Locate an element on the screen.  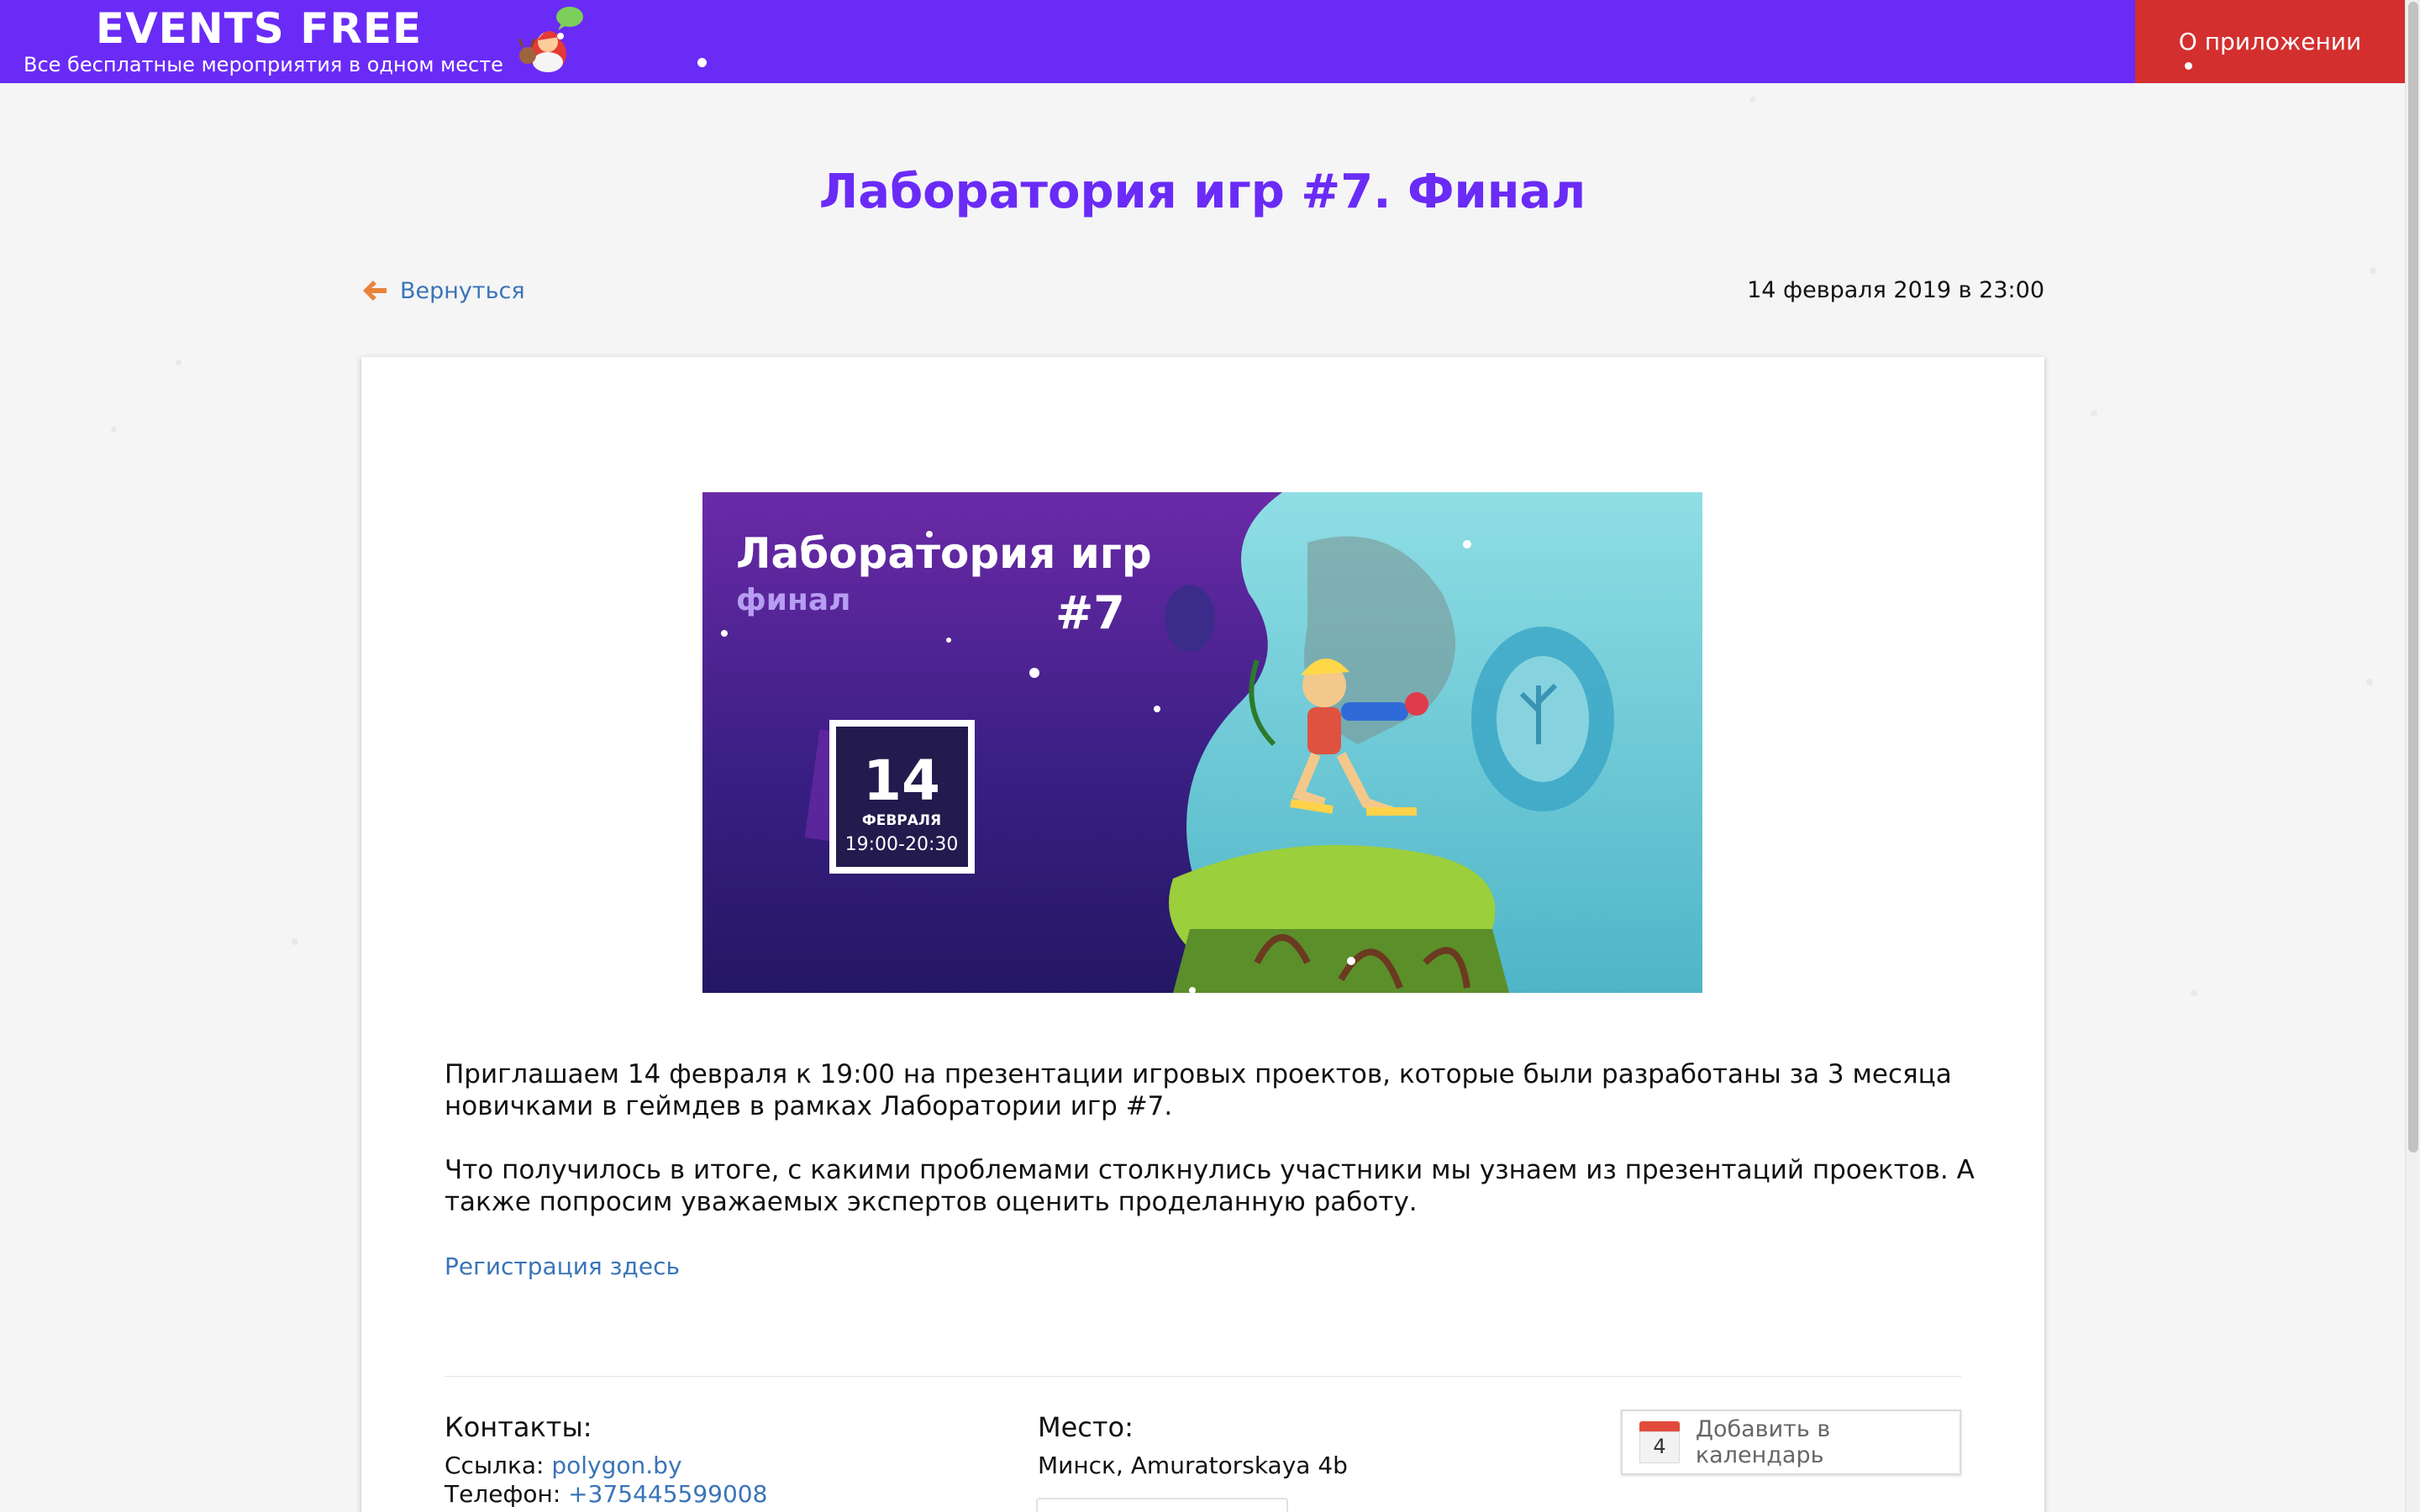
place-address: Минск, Amuratorskaya 4b is located at coordinates (1193, 1465).